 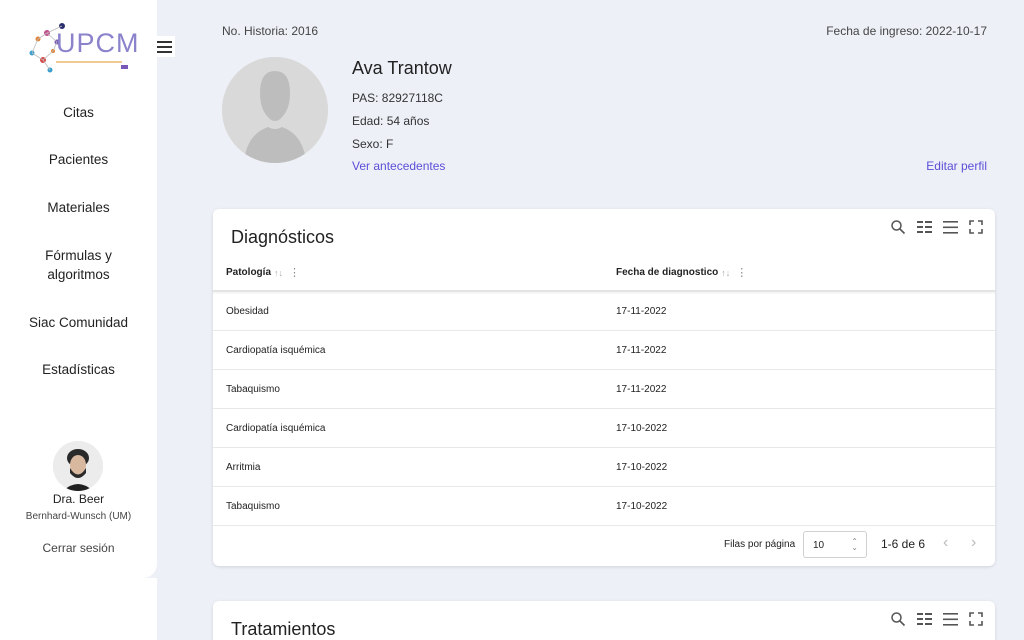 What do you see at coordinates (956, 166) in the screenshot?
I see `edit-profile-link: Editar perfil` at bounding box center [956, 166].